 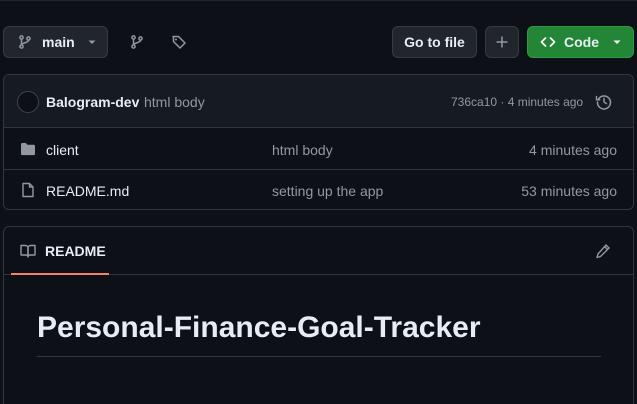 I want to click on commit-message: html body, so click(x=174, y=102).